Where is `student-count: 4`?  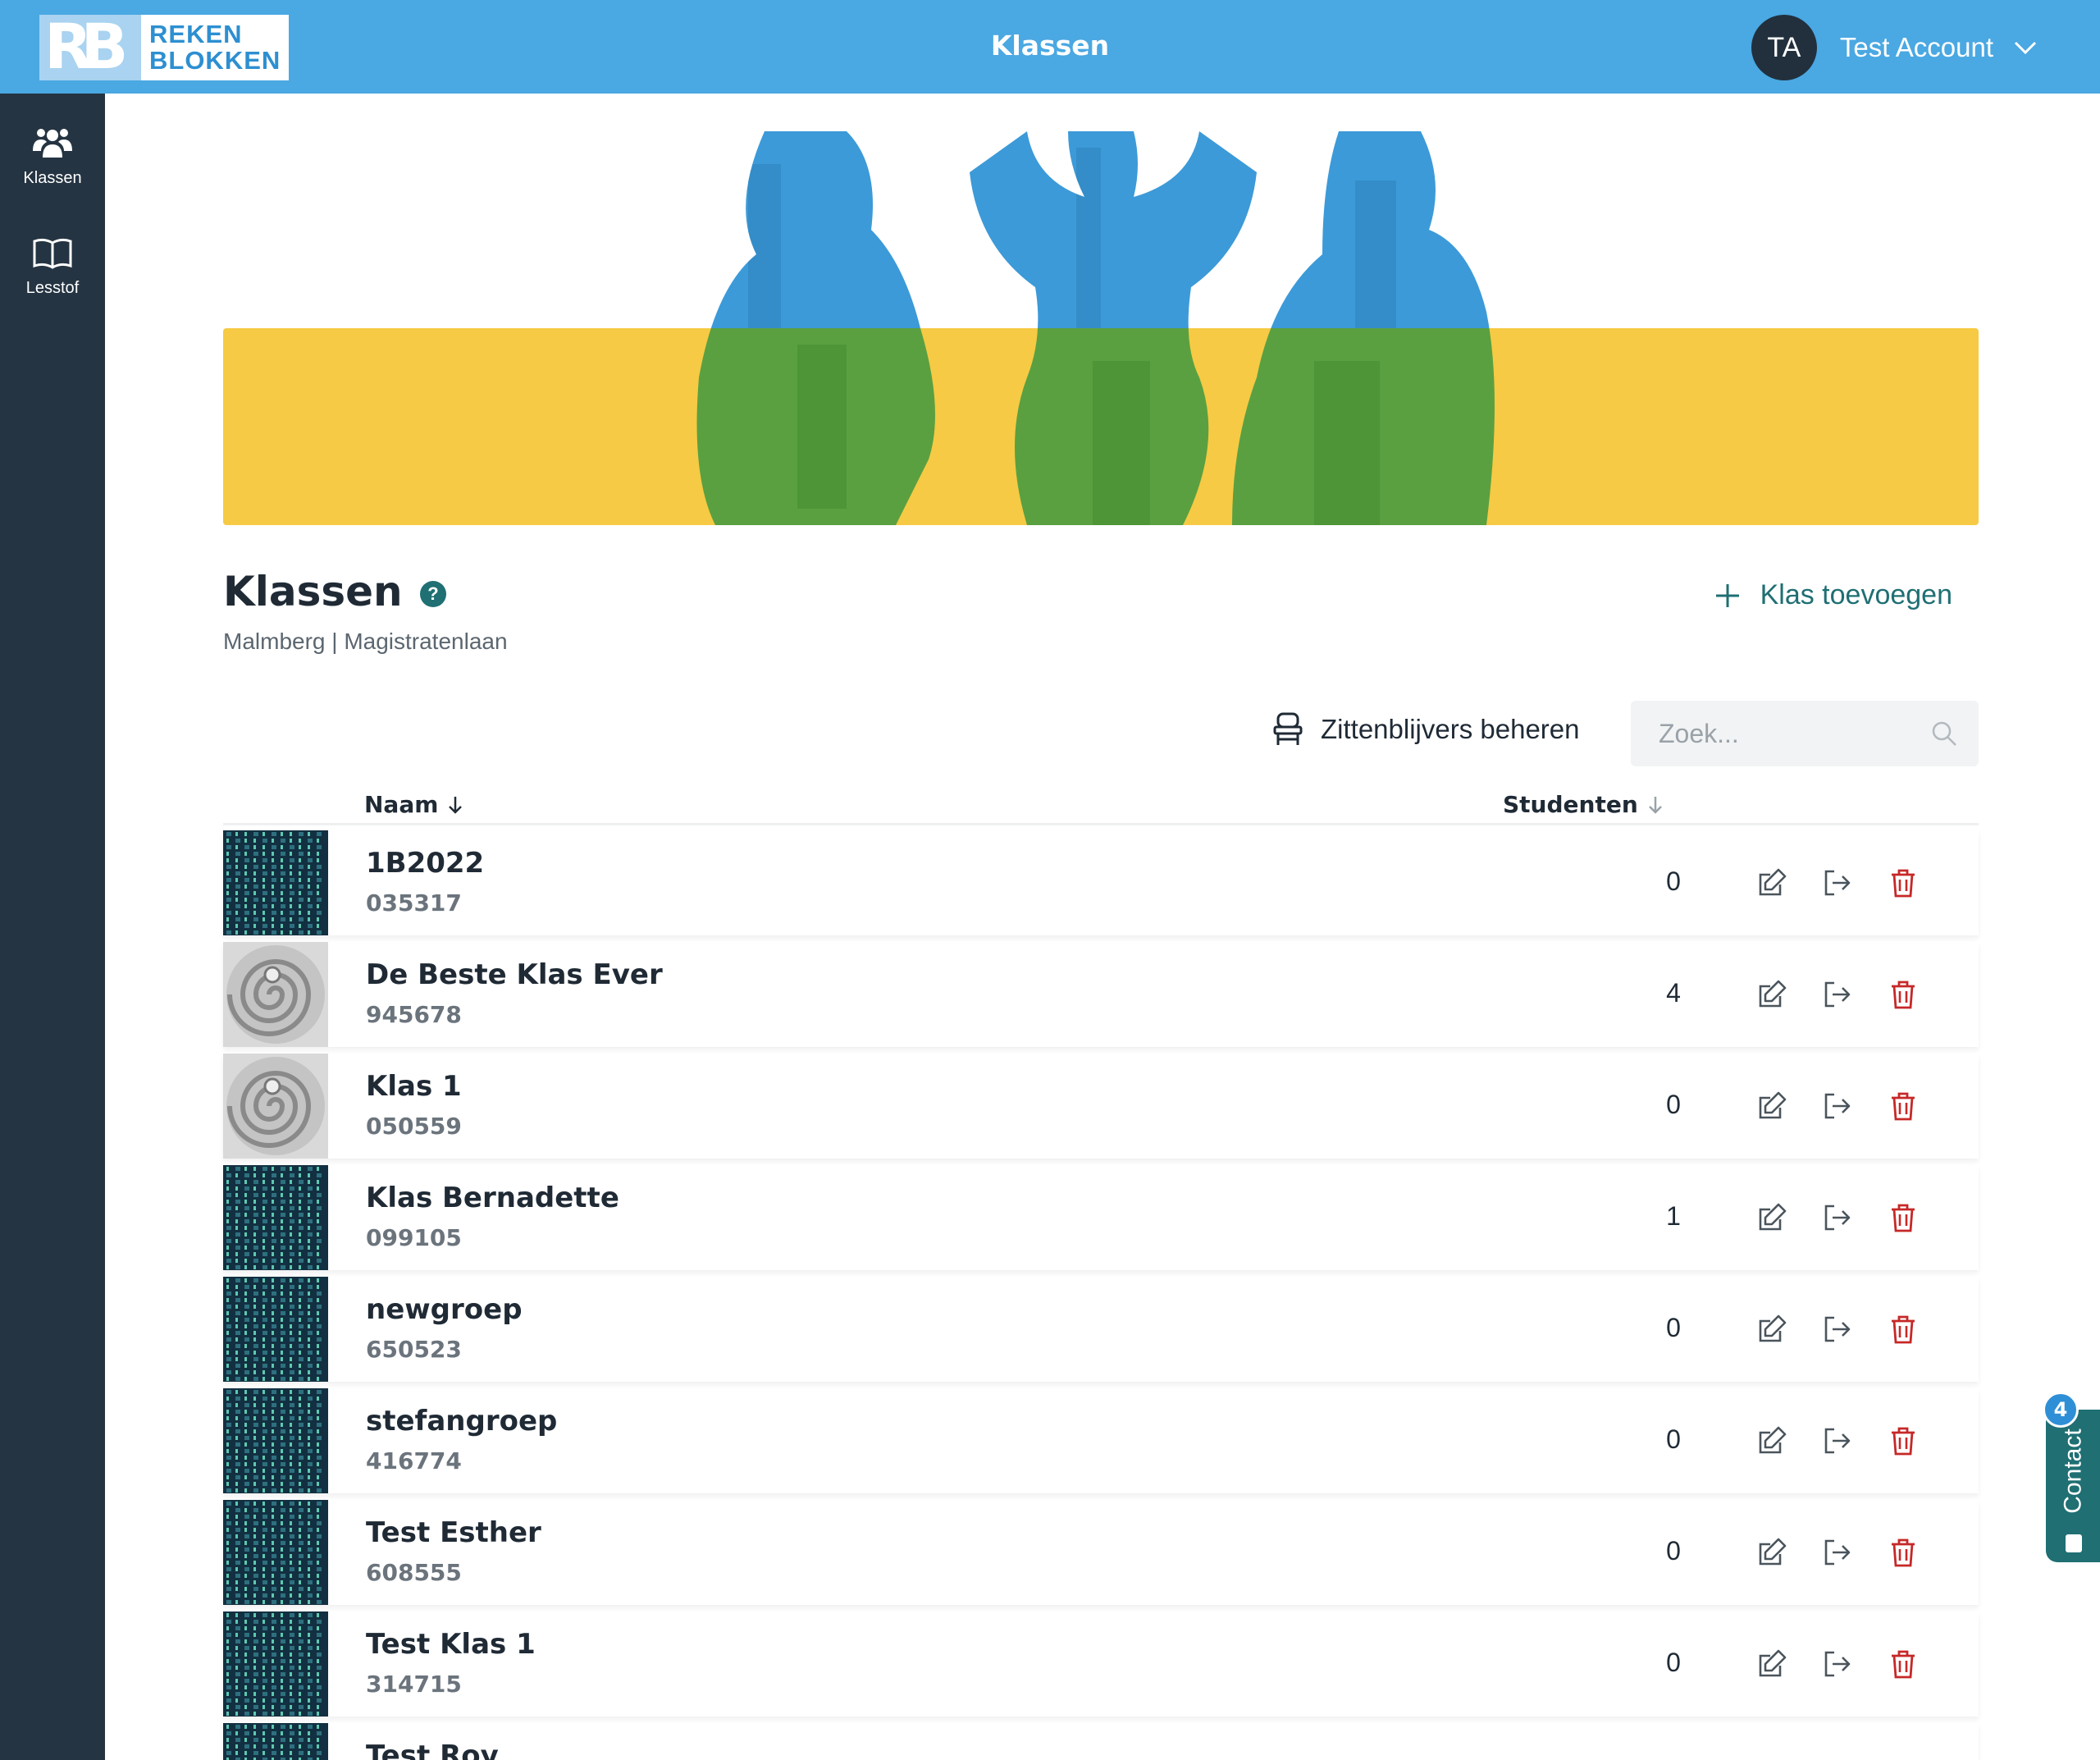 student-count: 4 is located at coordinates (1674, 993).